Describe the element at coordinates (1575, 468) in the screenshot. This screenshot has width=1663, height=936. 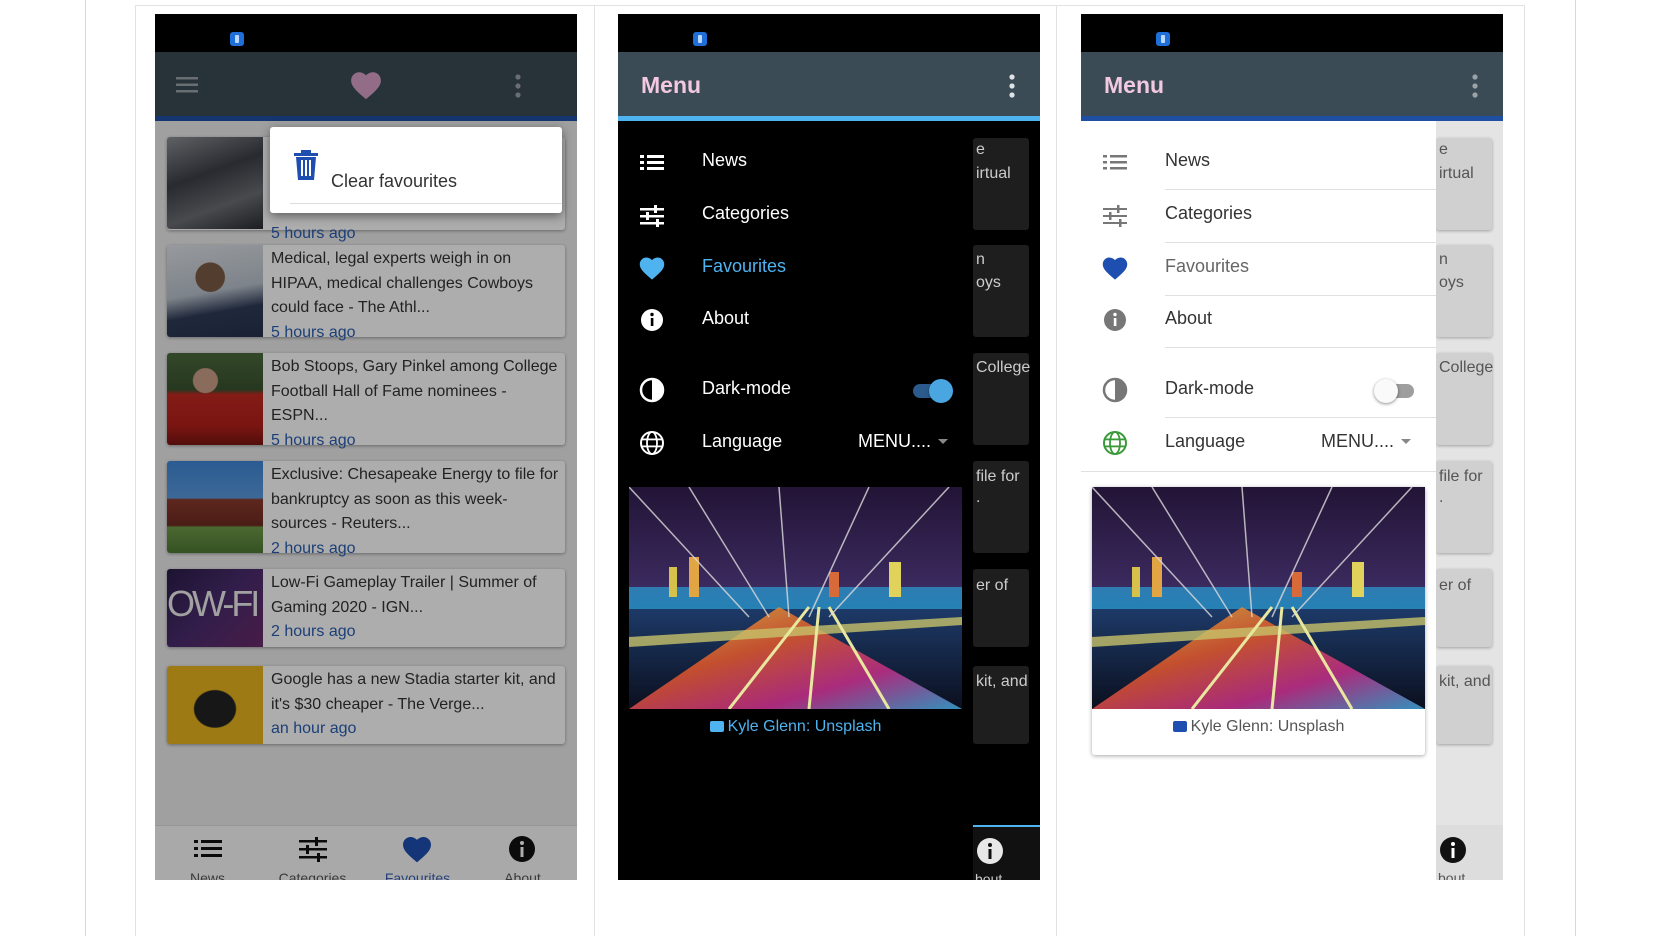
I see `outer-border-right` at that location.